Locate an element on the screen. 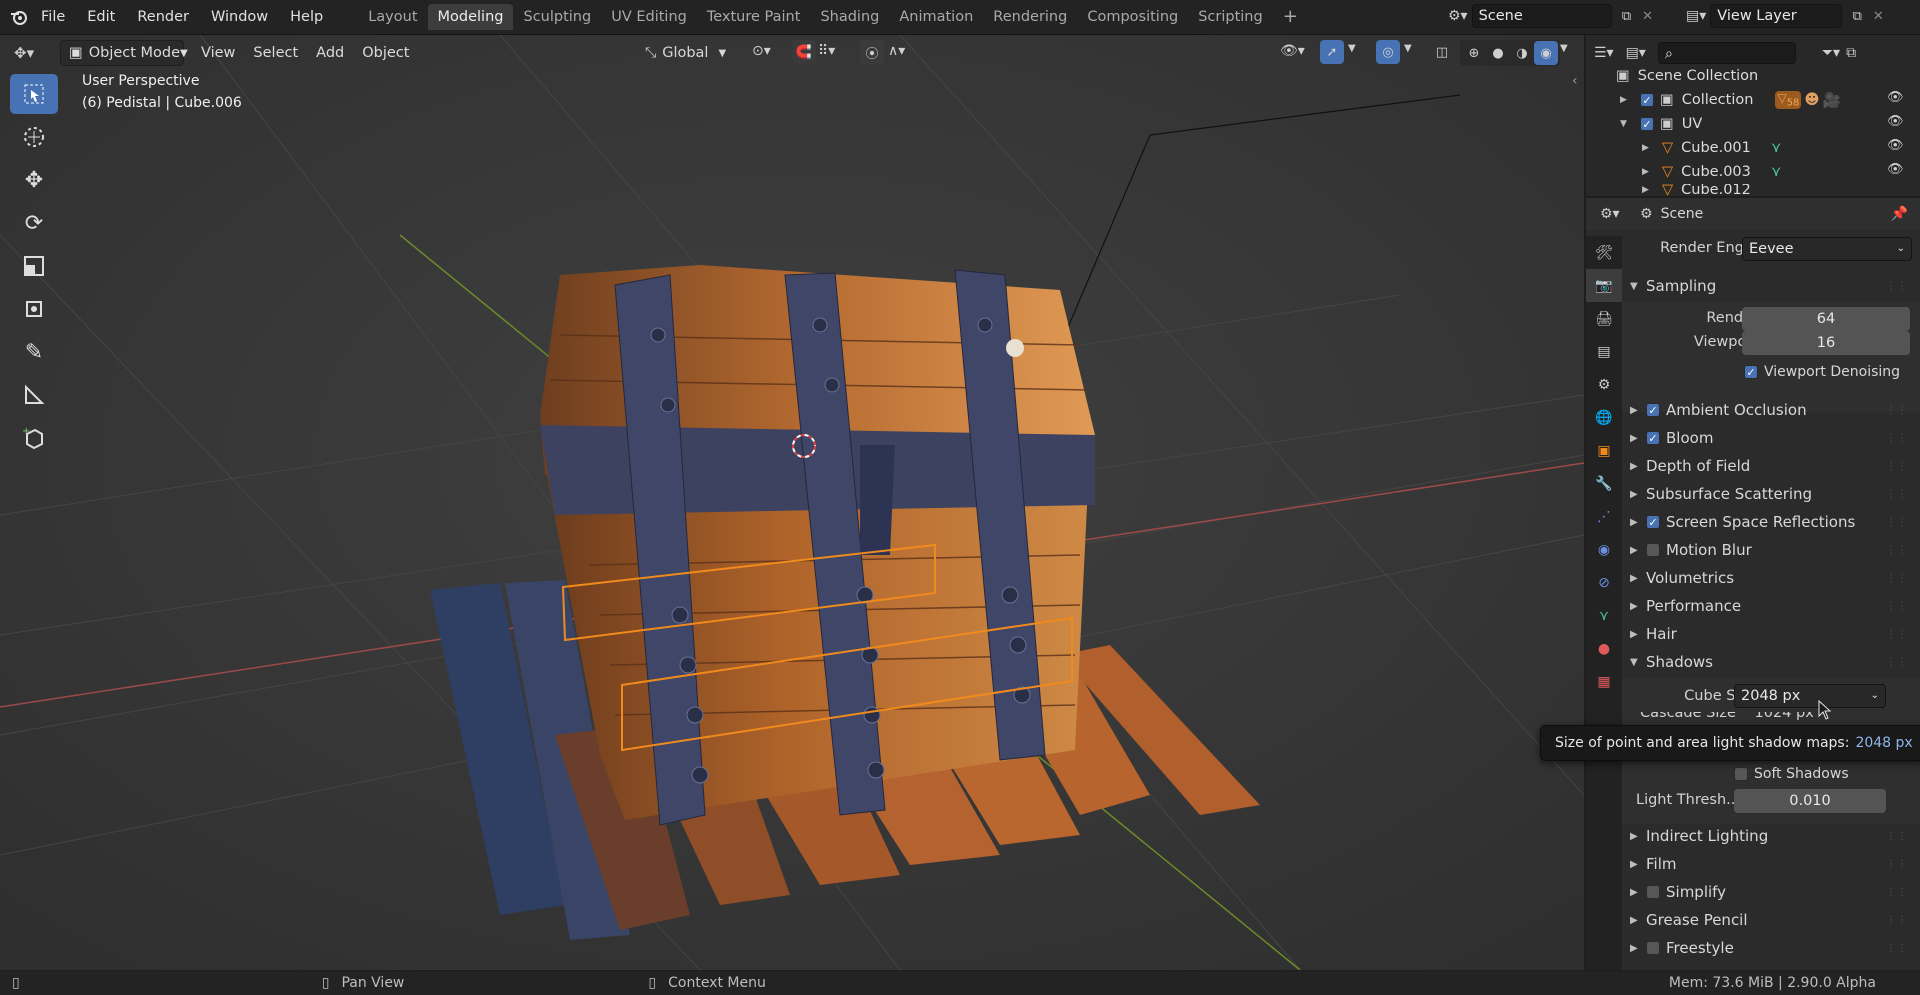  viewport-denoising-toggle: ✓ Viewport Denoising is located at coordinates (1822, 372).